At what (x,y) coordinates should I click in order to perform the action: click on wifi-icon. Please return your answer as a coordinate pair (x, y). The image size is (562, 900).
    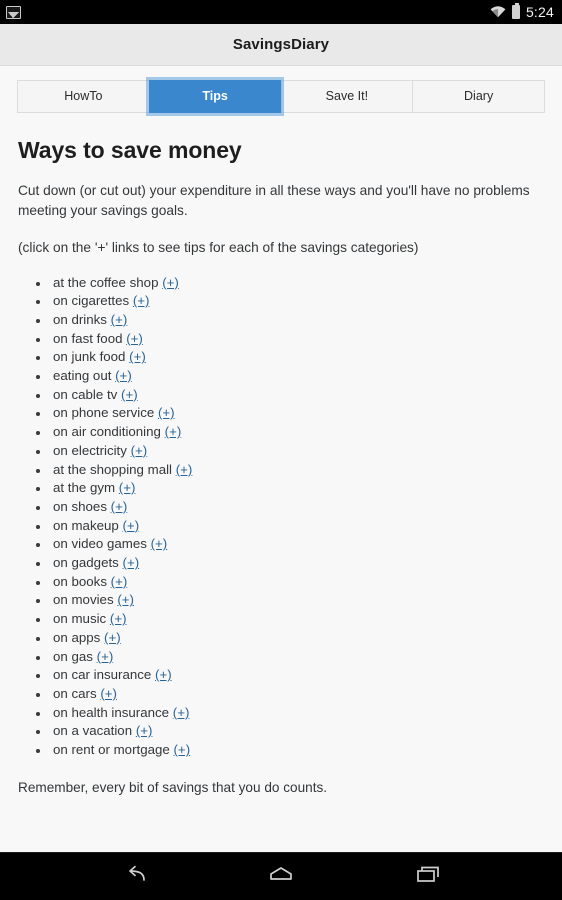
    Looking at the image, I should click on (498, 12).